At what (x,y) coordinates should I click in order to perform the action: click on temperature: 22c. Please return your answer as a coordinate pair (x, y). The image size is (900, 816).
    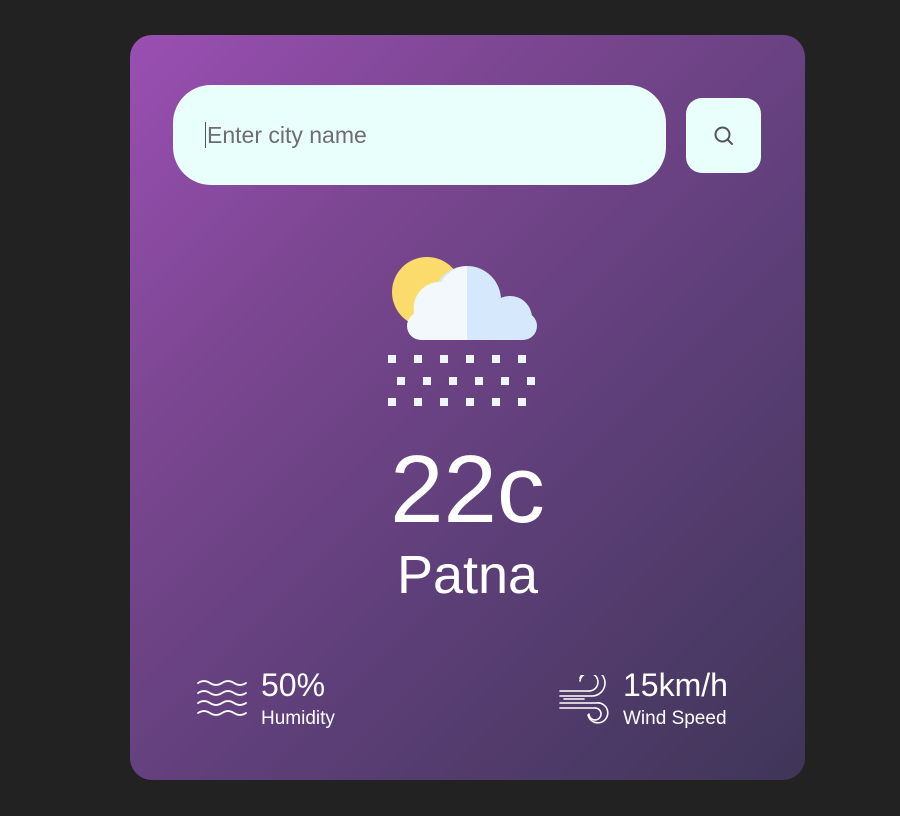
    Looking at the image, I should click on (467, 489).